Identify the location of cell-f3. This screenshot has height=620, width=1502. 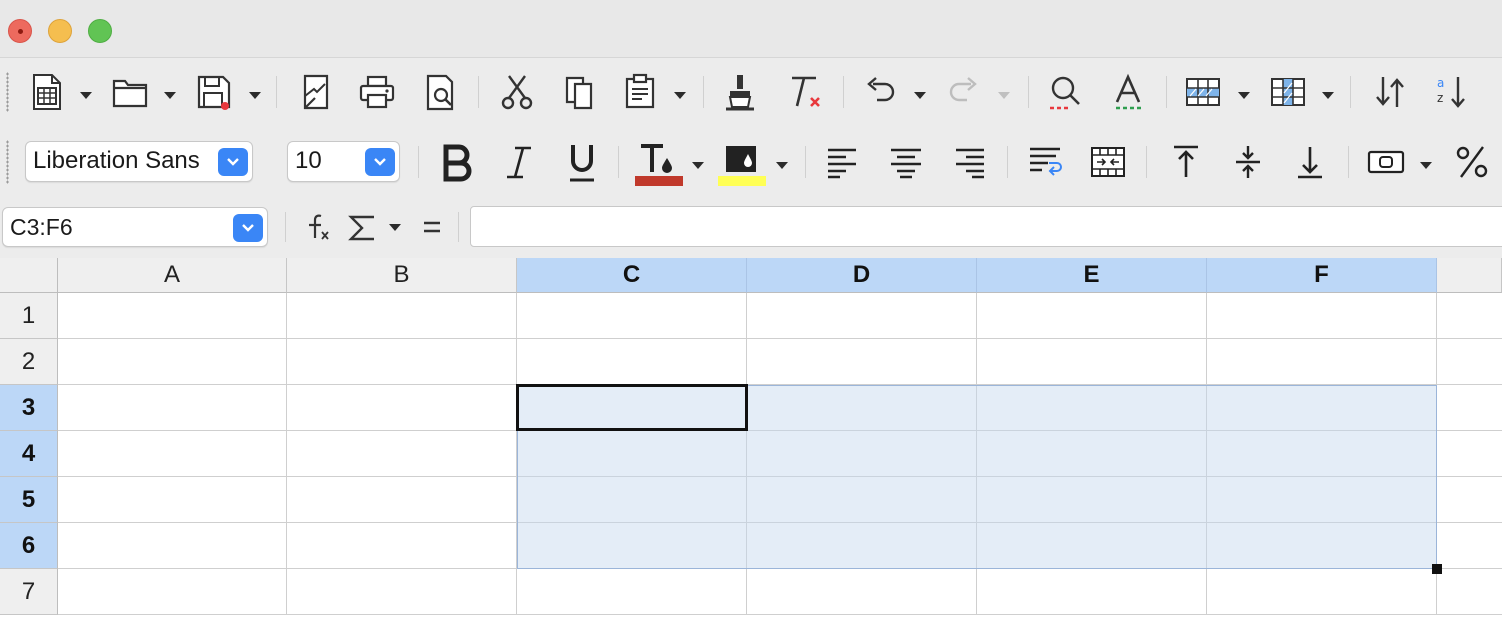
(1322, 408).